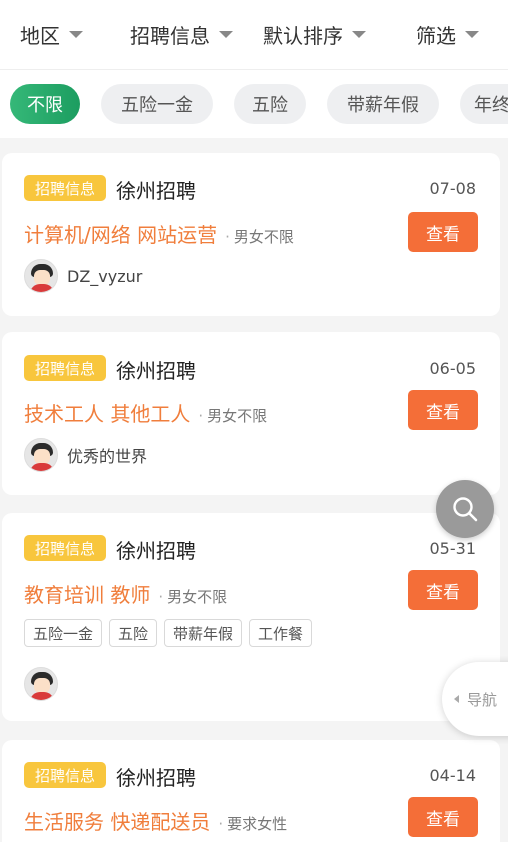 The width and height of the screenshot is (508, 842). Describe the element at coordinates (484, 104) in the screenshot. I see `tag-chip: 年终奖` at that location.